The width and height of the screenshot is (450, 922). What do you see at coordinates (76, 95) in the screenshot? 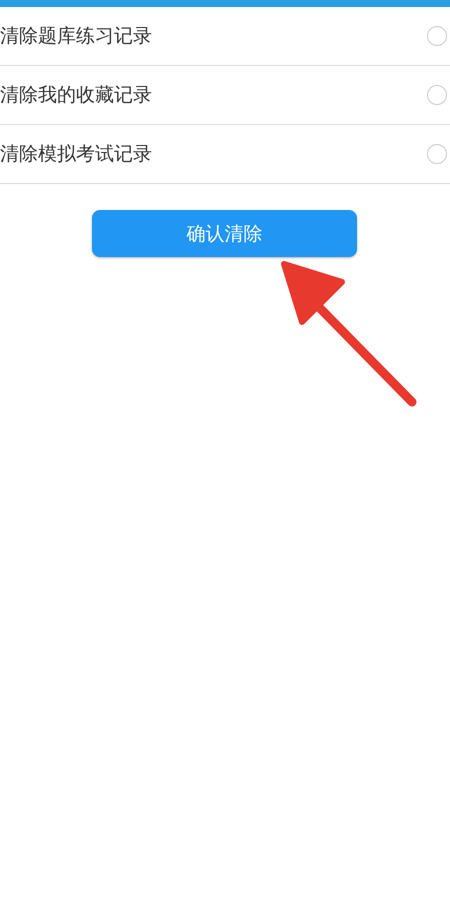
I see `option-label: 清除我的收藏记录` at bounding box center [76, 95].